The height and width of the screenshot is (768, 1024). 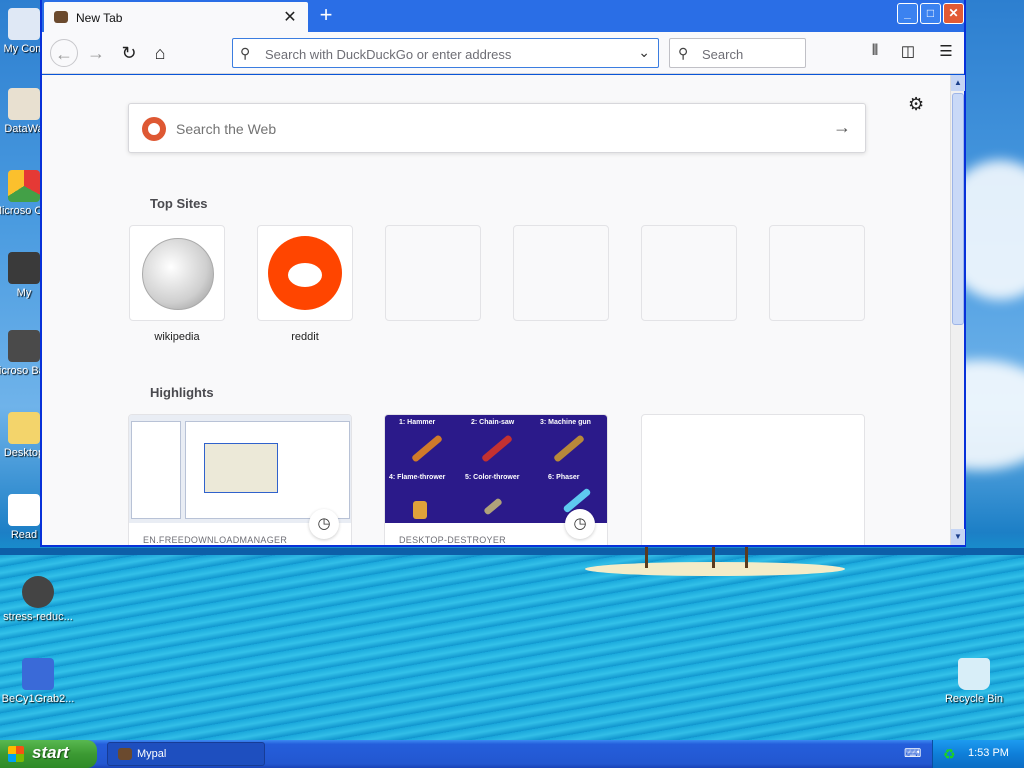 What do you see at coordinates (152, 754) in the screenshot?
I see `taskbar-item-label: Mypal` at bounding box center [152, 754].